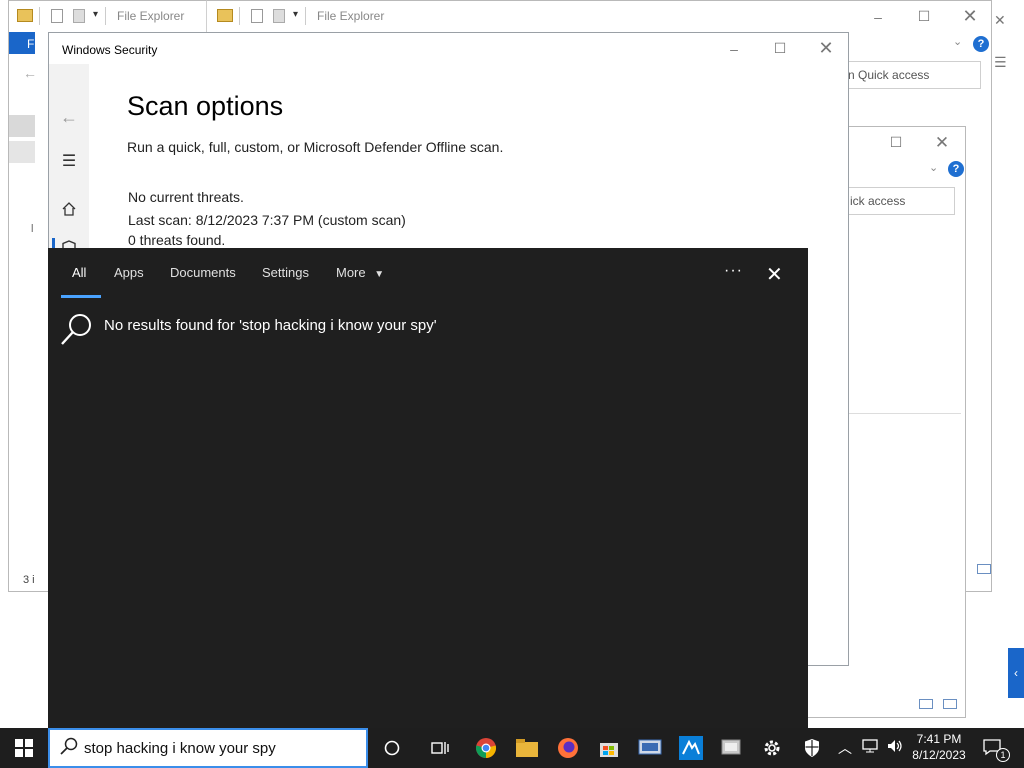 Image resolution: width=1024 pixels, height=768 pixels. What do you see at coordinates (845, 748) in the screenshot?
I see `show-hidden-icons-chevron-icon: ︿` at bounding box center [845, 748].